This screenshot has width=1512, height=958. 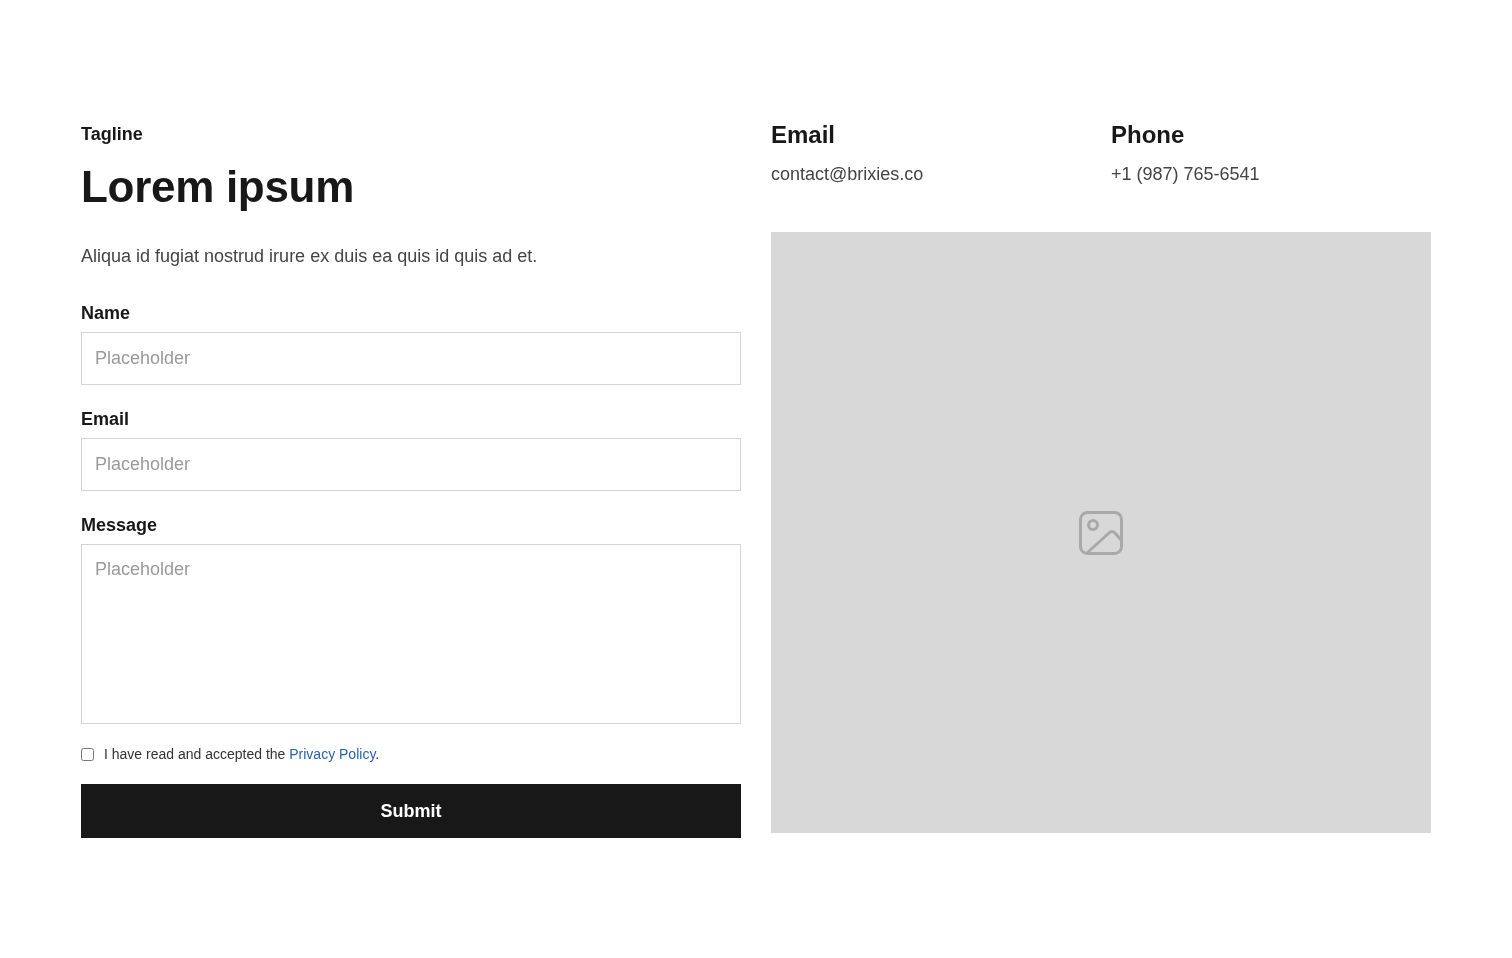 What do you see at coordinates (106, 313) in the screenshot?
I see `field-label: Name` at bounding box center [106, 313].